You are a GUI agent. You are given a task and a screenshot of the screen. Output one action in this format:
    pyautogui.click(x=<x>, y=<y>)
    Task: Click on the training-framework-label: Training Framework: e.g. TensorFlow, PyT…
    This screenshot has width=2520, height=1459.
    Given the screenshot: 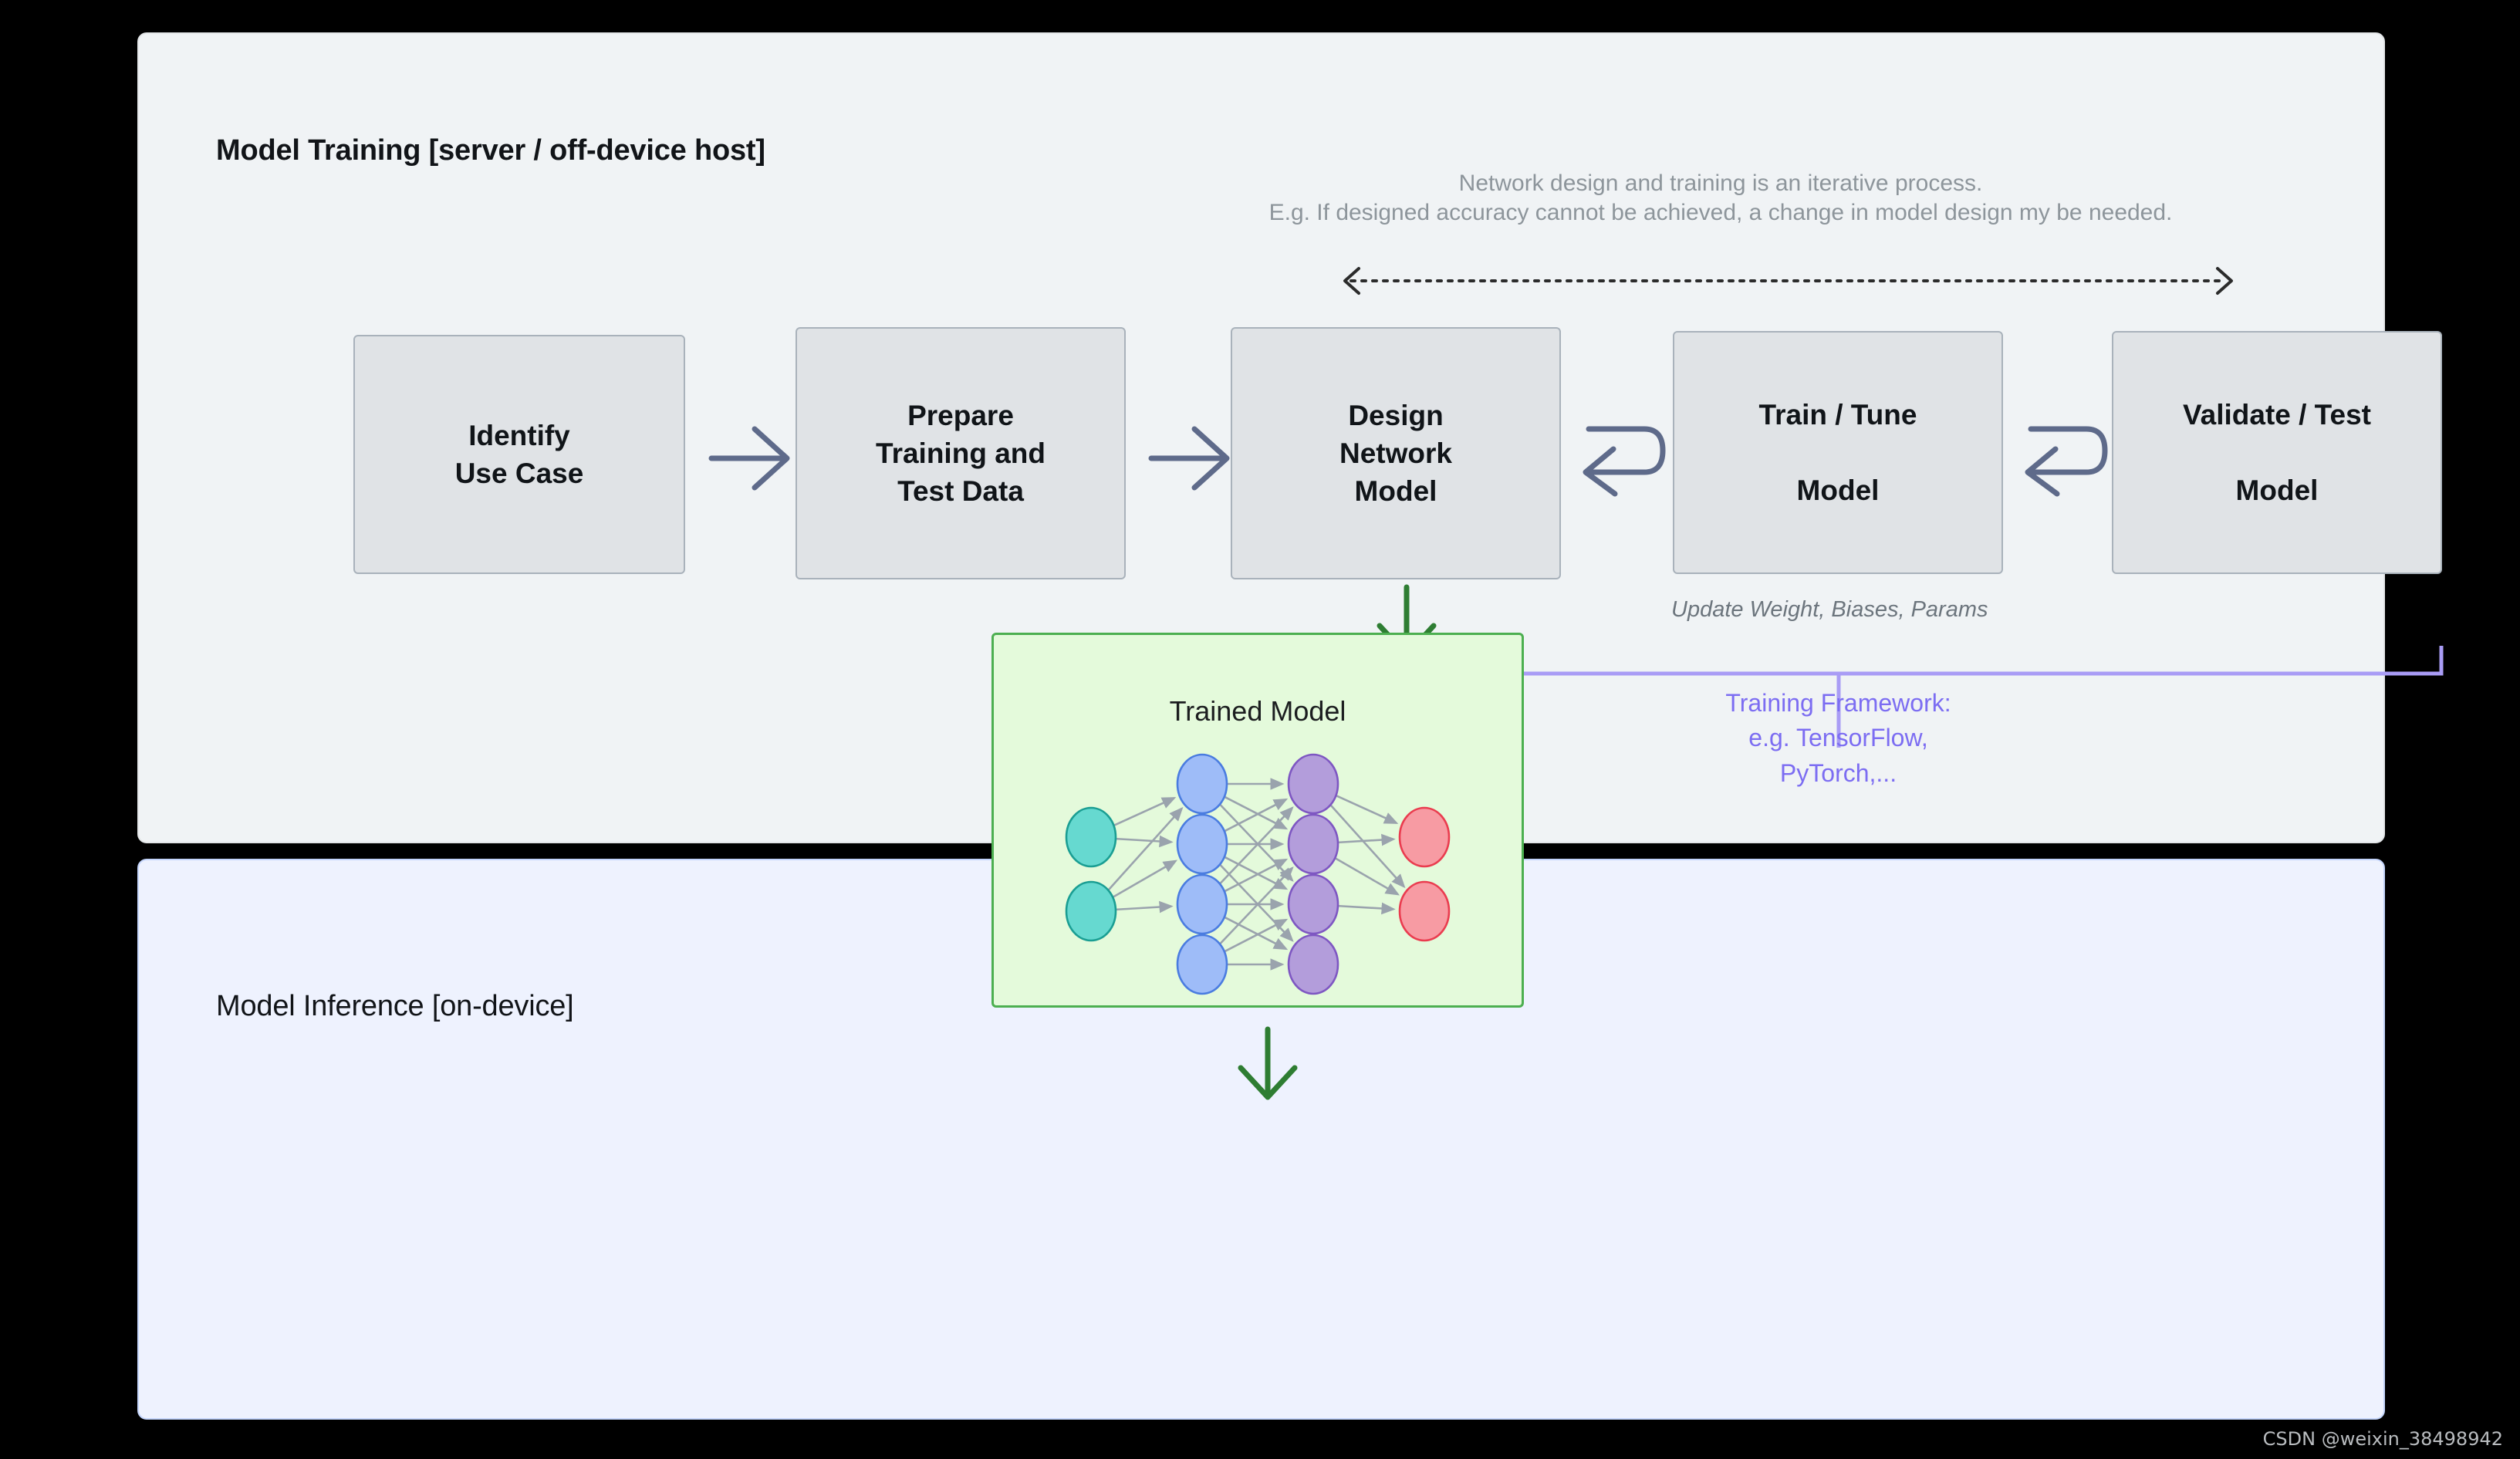 What is the action you would take?
    pyautogui.click(x=1838, y=738)
    